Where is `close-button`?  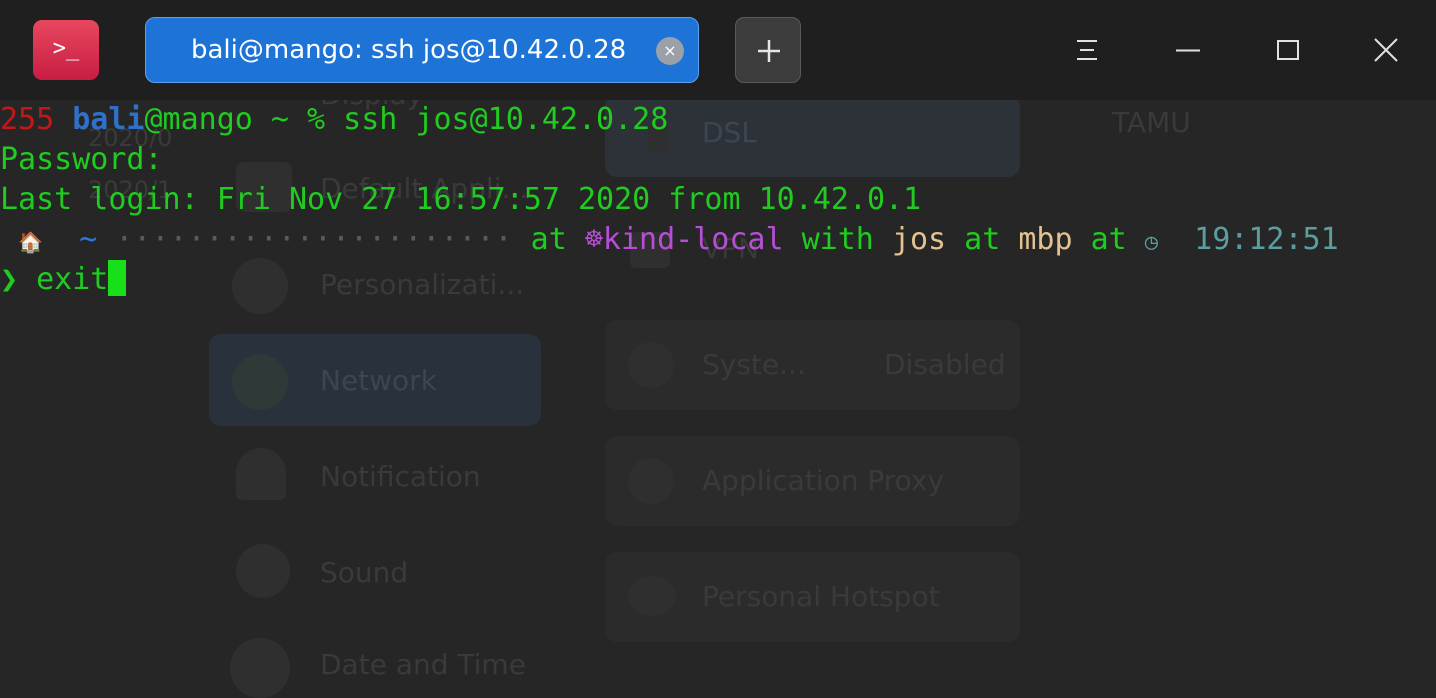
close-button is located at coordinates (1386, 50).